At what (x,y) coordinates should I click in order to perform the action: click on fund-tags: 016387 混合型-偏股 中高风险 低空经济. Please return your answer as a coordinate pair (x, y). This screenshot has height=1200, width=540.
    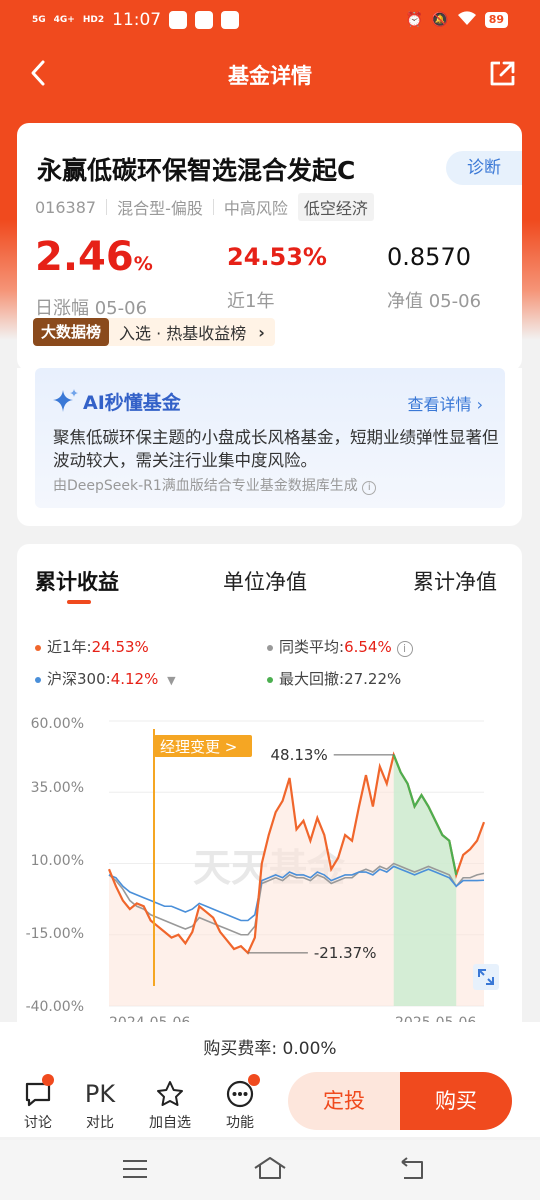
    Looking at the image, I should click on (204, 207).